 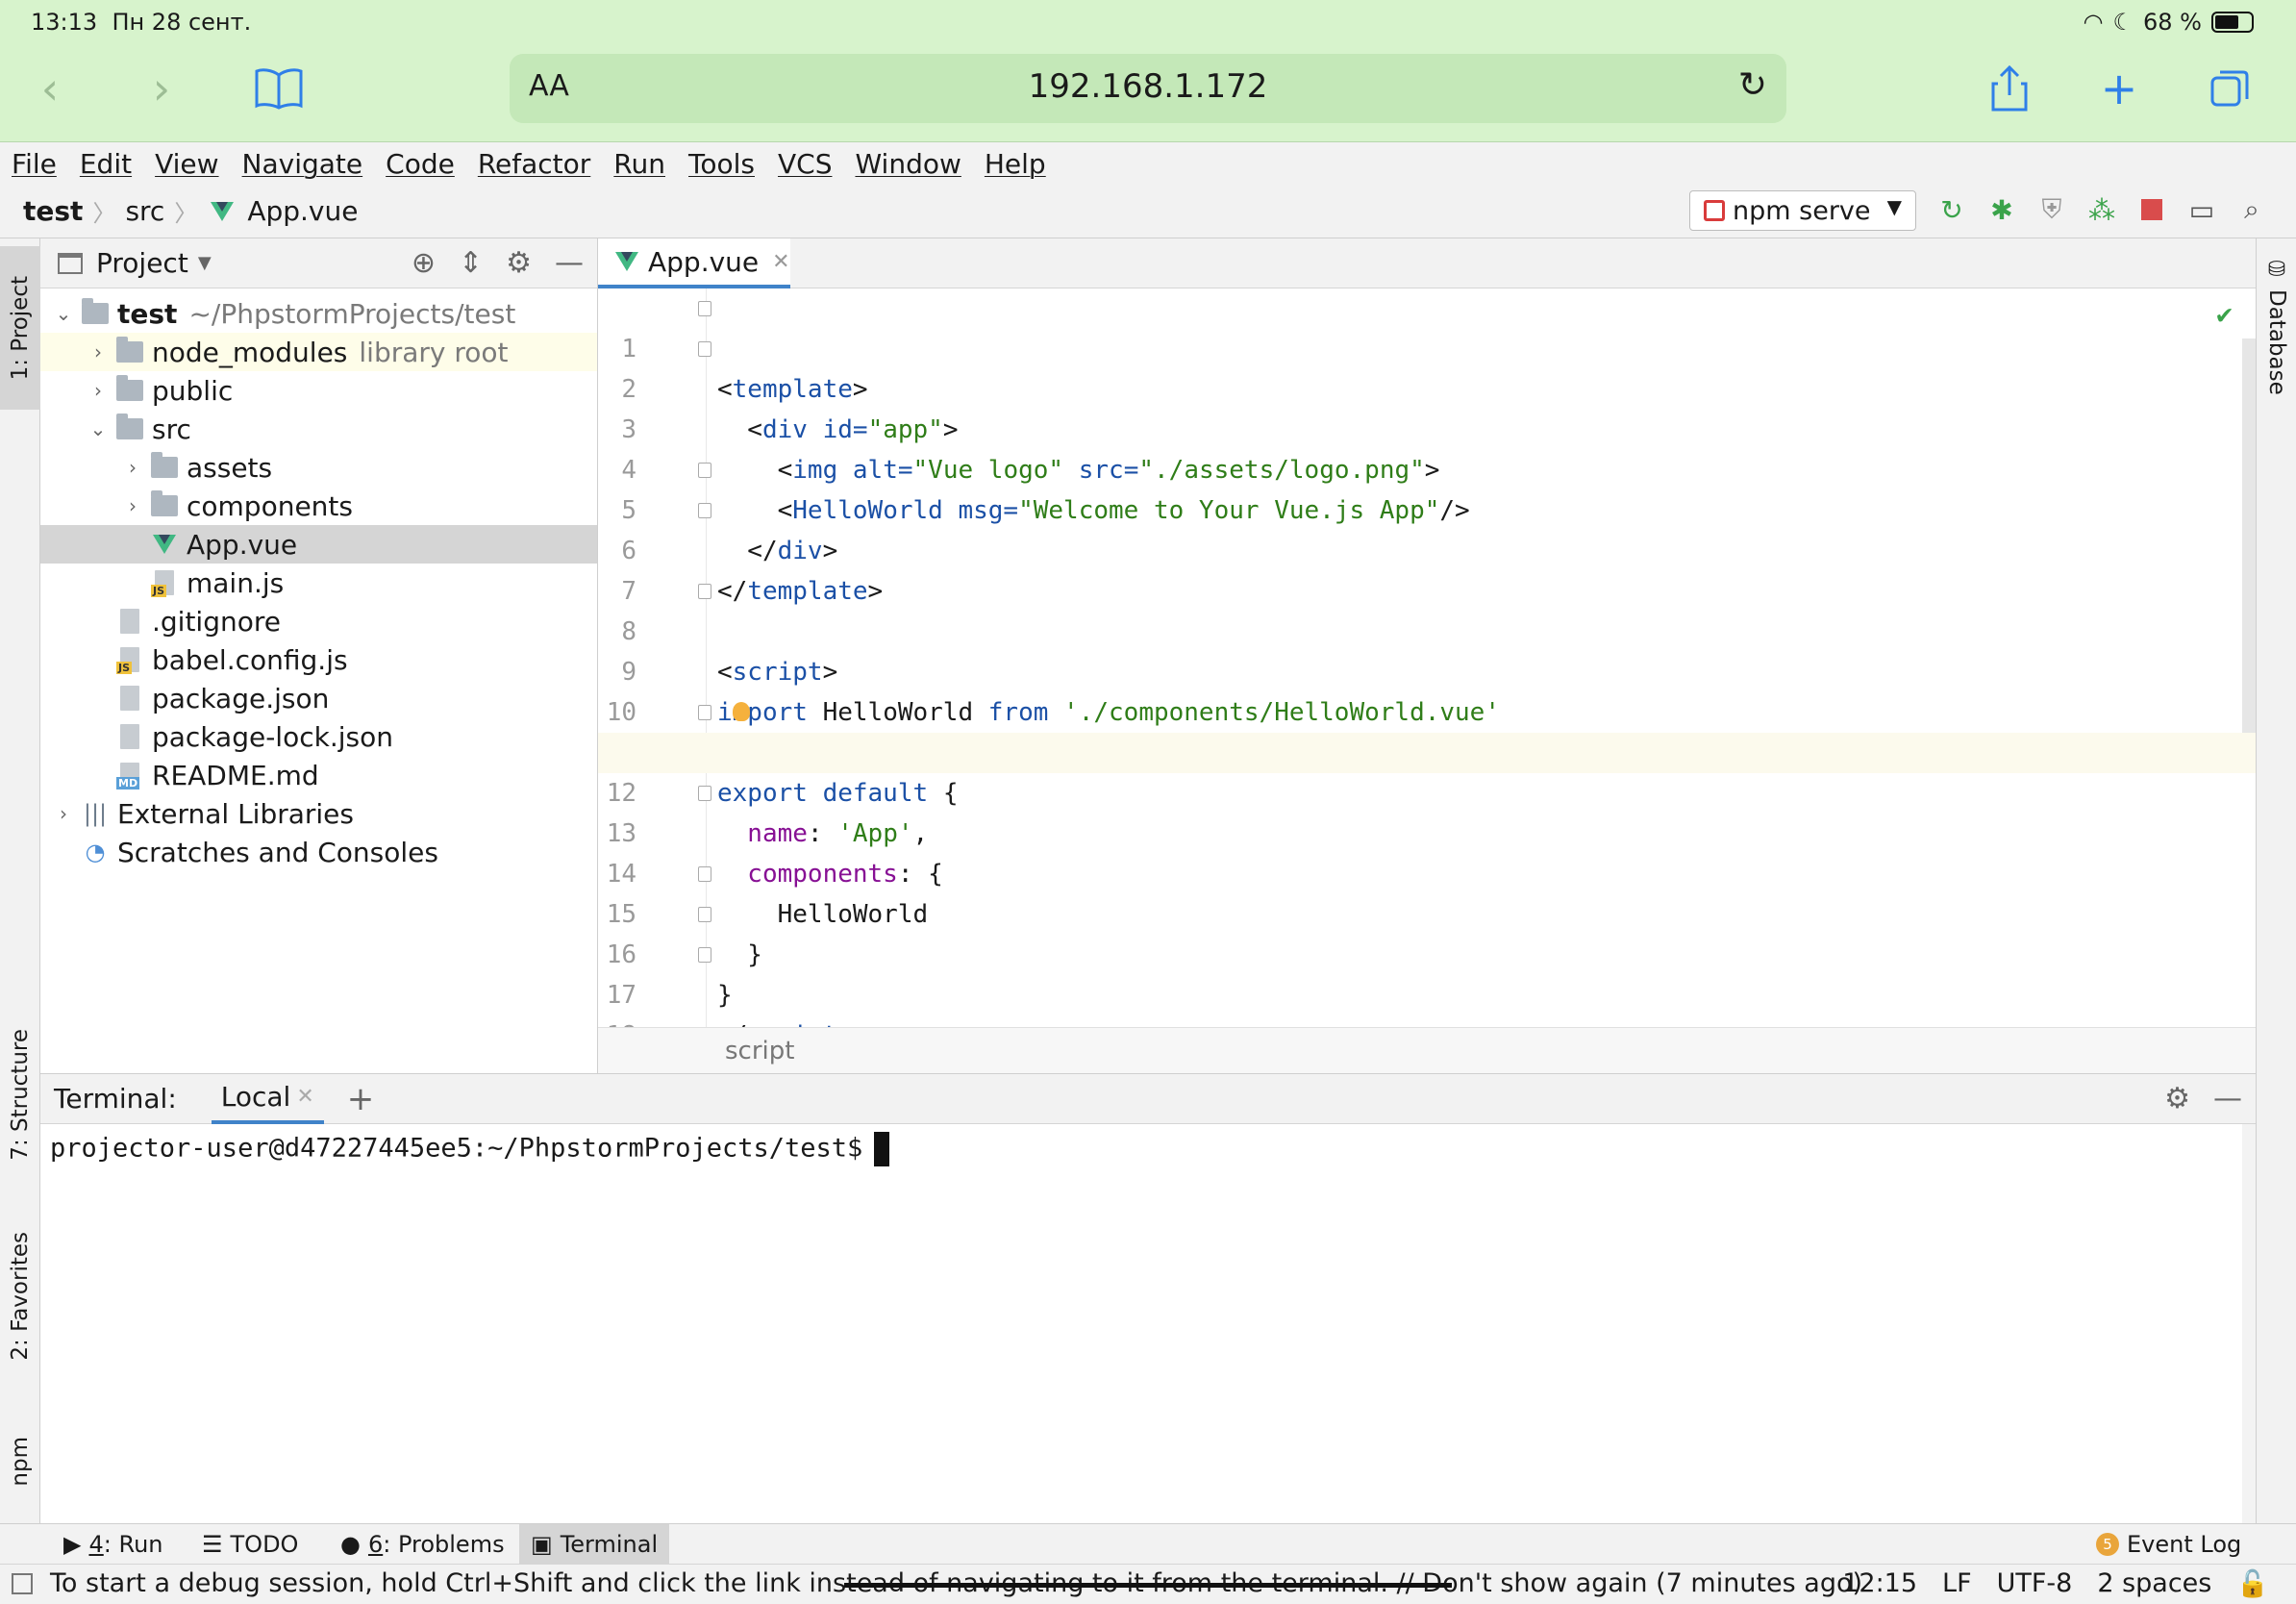 I want to click on toggle-tool-windows-icon, so click(x=22, y=1583).